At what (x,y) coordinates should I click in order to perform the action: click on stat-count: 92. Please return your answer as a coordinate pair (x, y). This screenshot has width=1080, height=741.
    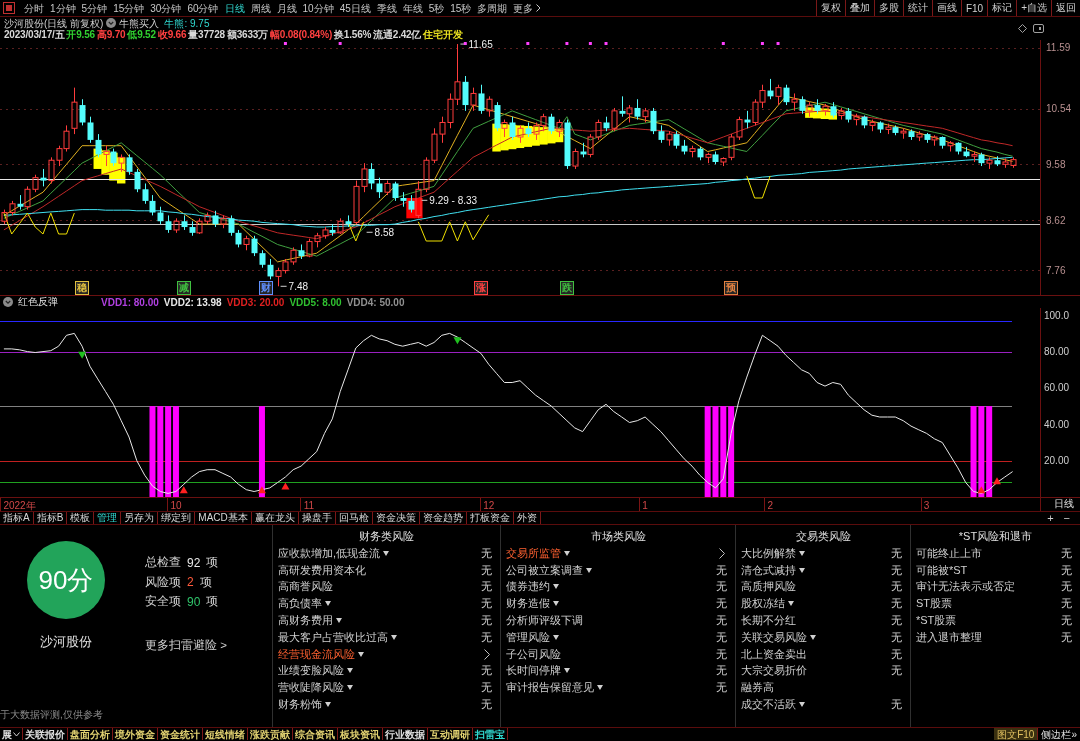
    Looking at the image, I should click on (194, 562).